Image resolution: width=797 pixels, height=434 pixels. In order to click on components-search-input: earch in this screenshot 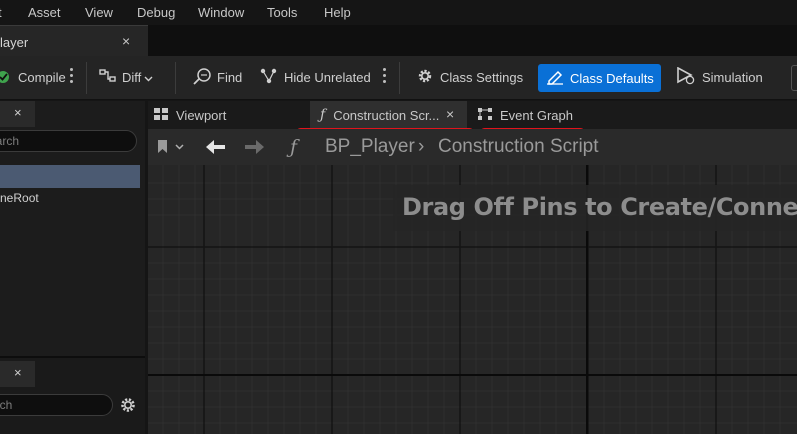, I will do `click(68, 141)`.